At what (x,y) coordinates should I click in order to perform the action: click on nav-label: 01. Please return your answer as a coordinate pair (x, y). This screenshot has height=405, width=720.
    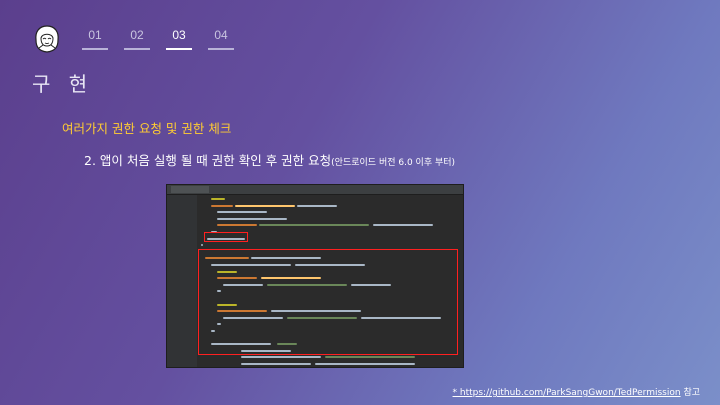
    Looking at the image, I should click on (95, 35).